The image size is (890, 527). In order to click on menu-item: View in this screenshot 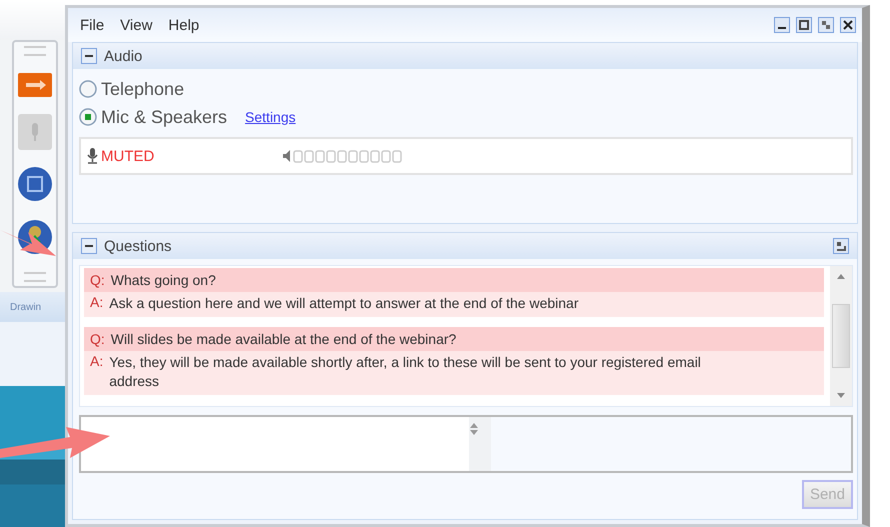, I will do `click(136, 25)`.